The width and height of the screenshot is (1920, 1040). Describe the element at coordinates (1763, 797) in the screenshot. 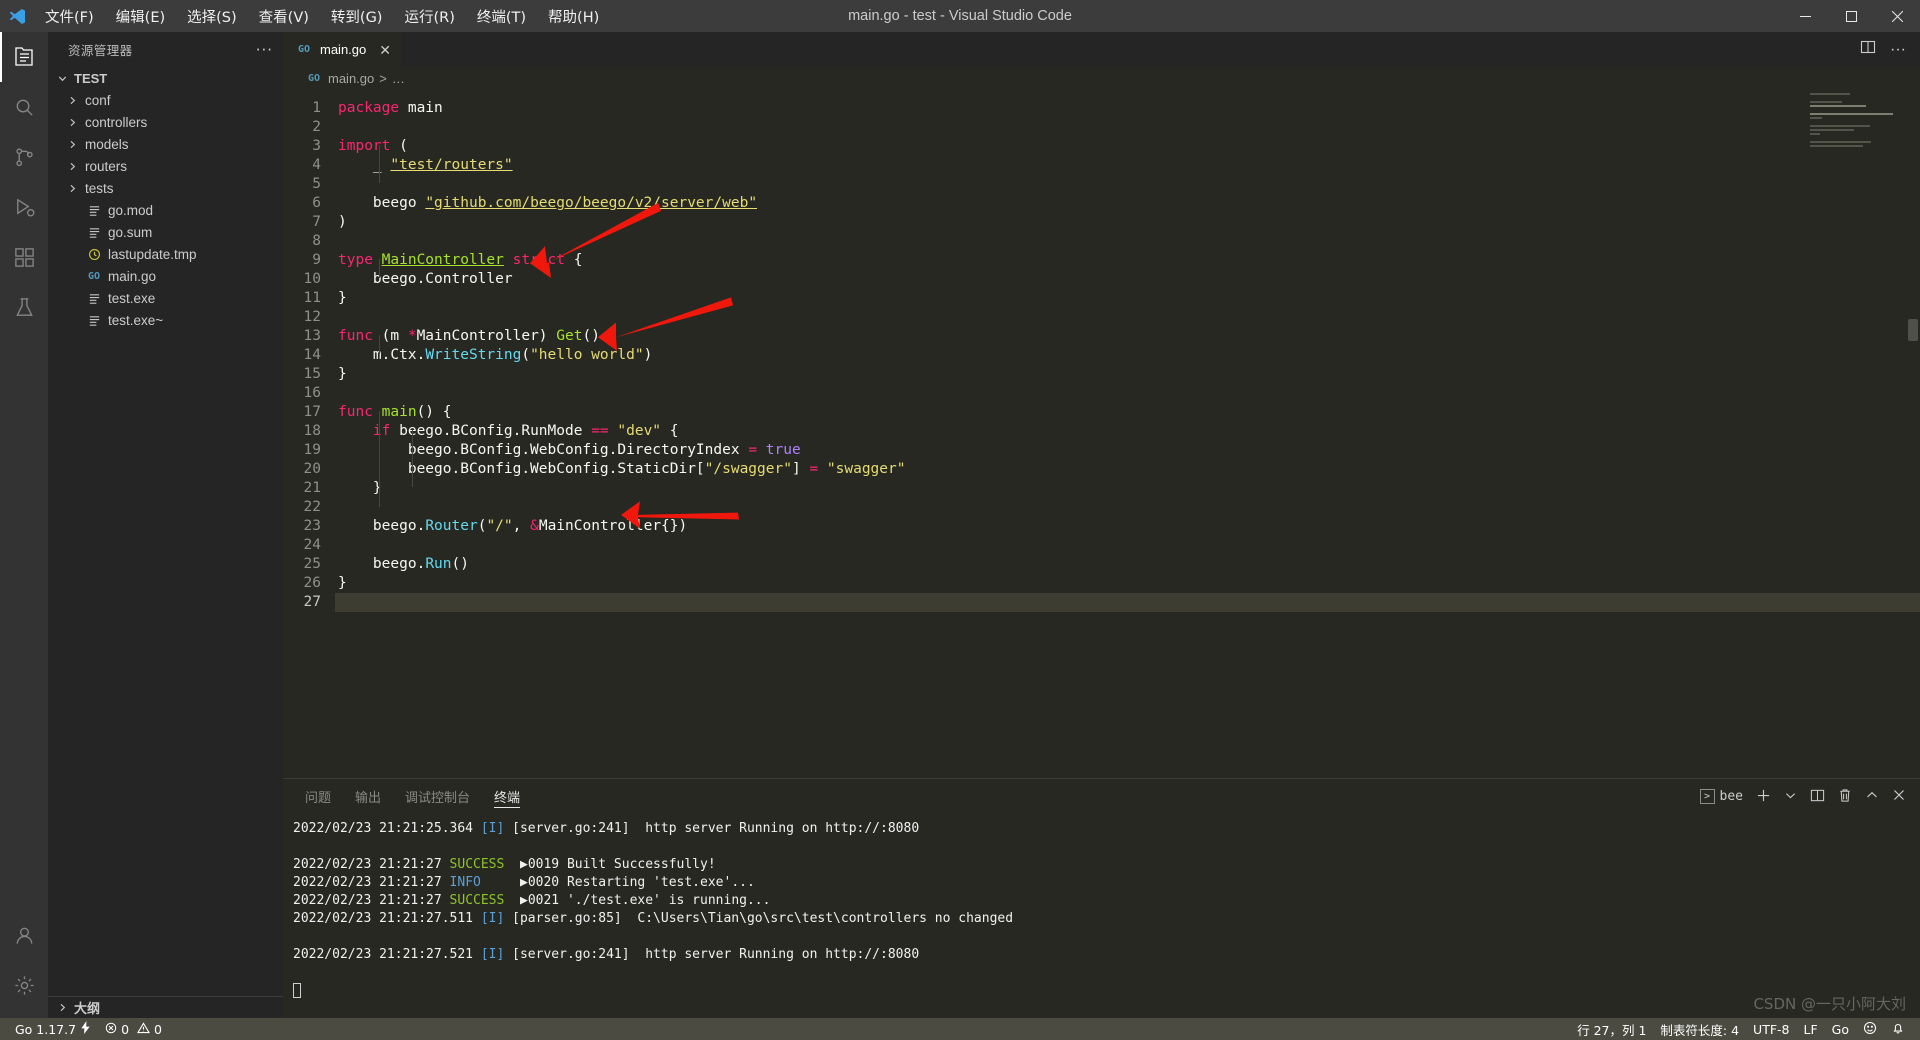

I see `new-terminal-icon` at that location.